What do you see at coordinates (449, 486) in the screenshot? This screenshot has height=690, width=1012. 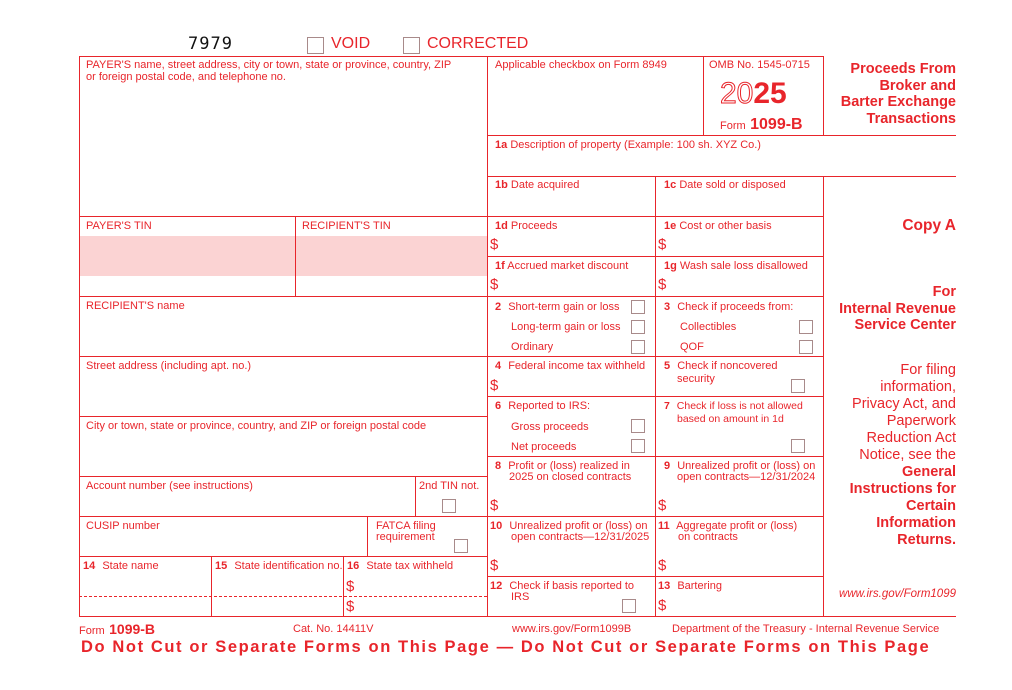 I see `second-tin-label: 2nd TIN not.` at bounding box center [449, 486].